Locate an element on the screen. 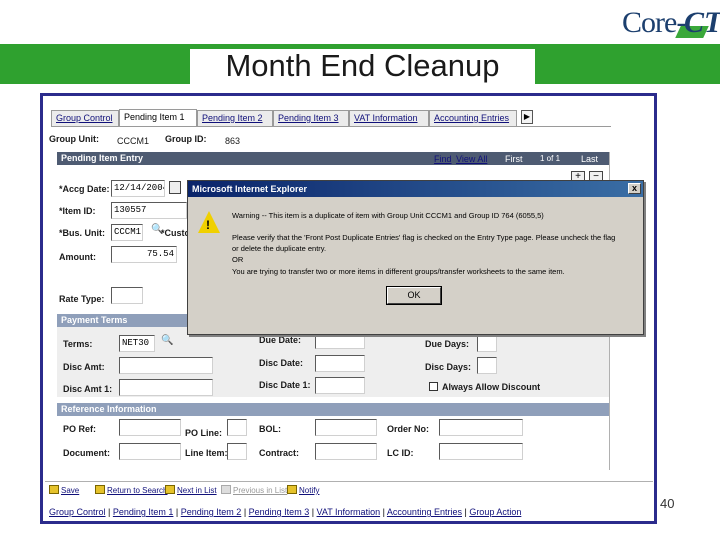 The width and height of the screenshot is (720, 540). return-to-search-button: Return to Search is located at coordinates (131, 490).